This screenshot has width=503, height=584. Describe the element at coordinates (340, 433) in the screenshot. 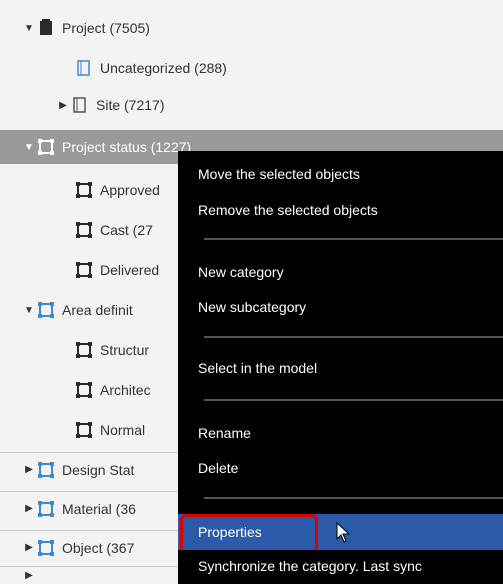

I see `menu-item-rename: Rename` at that location.